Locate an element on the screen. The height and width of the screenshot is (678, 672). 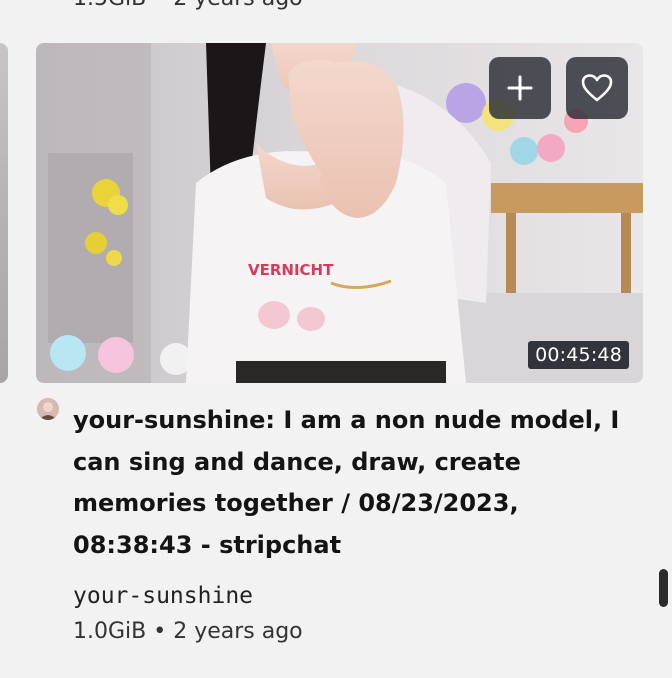
duration-badge: 00:45:48 is located at coordinates (578, 355).